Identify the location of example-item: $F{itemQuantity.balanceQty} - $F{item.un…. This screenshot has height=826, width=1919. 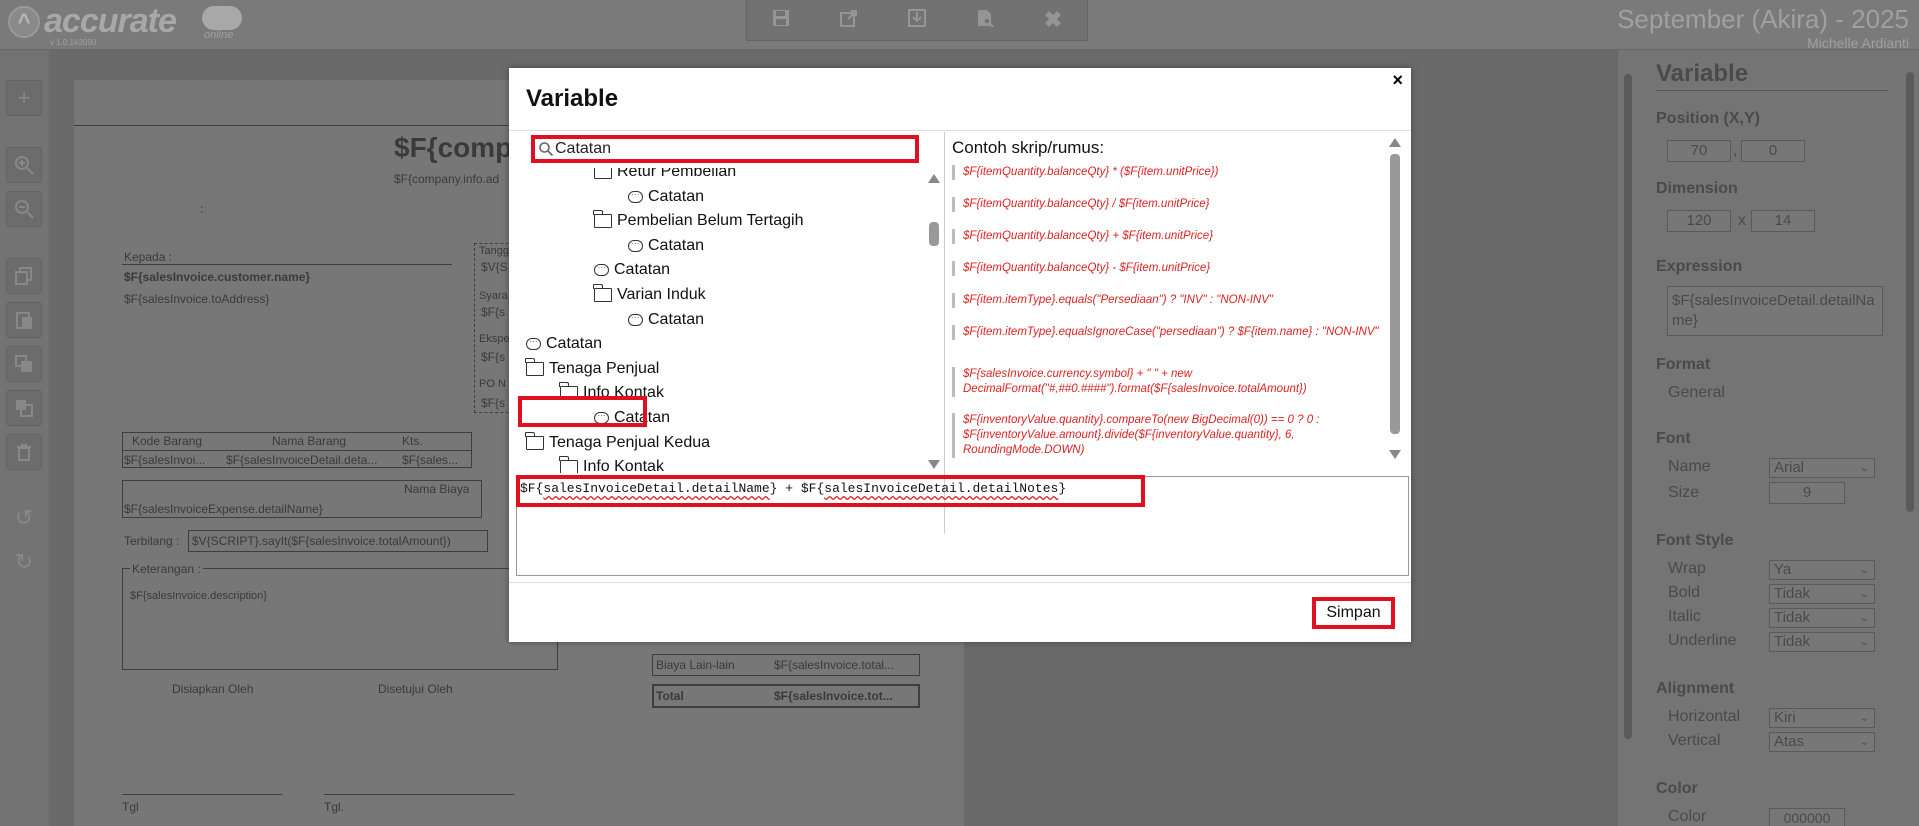
(1168, 268).